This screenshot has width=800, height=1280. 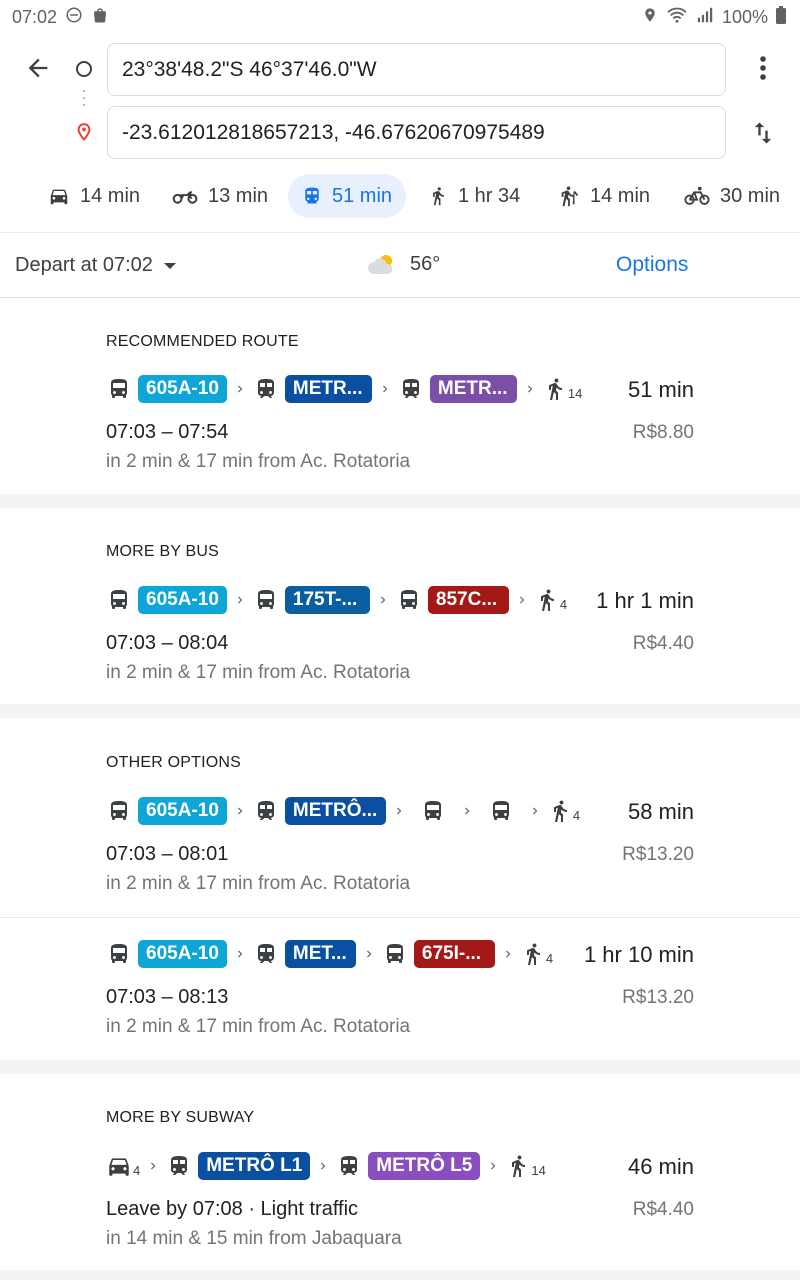 What do you see at coordinates (84, 134) in the screenshot?
I see `destination-pin-icon` at bounding box center [84, 134].